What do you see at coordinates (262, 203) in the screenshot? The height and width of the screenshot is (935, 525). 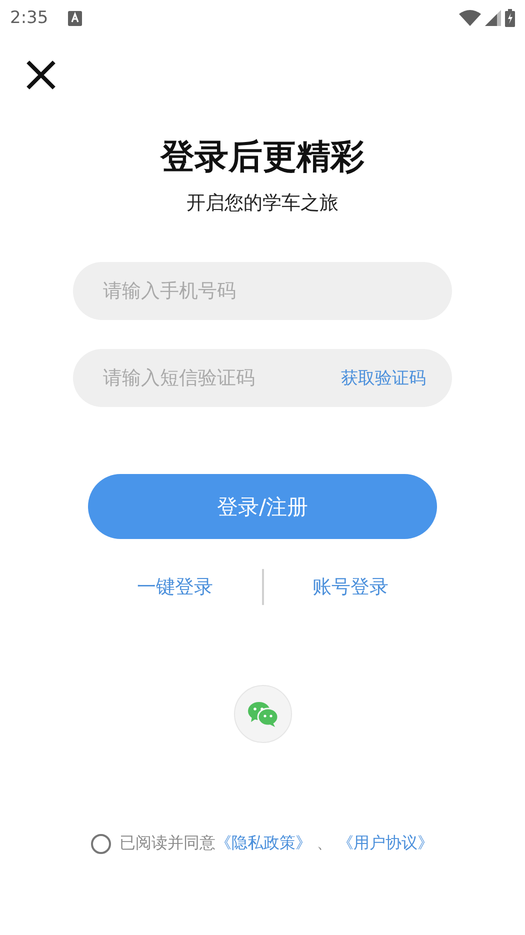 I see `page-subtitle: 开启您的学车之旅` at bounding box center [262, 203].